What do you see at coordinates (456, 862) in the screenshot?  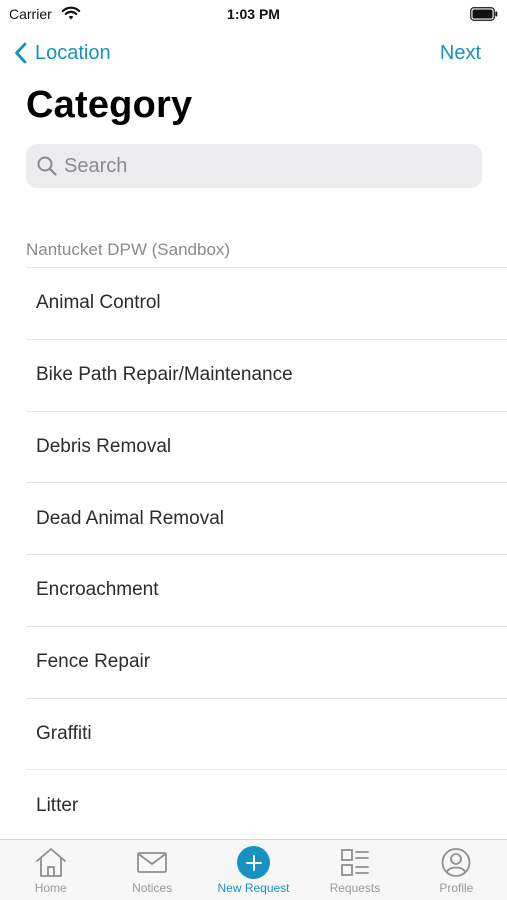 I see `user-icon` at bounding box center [456, 862].